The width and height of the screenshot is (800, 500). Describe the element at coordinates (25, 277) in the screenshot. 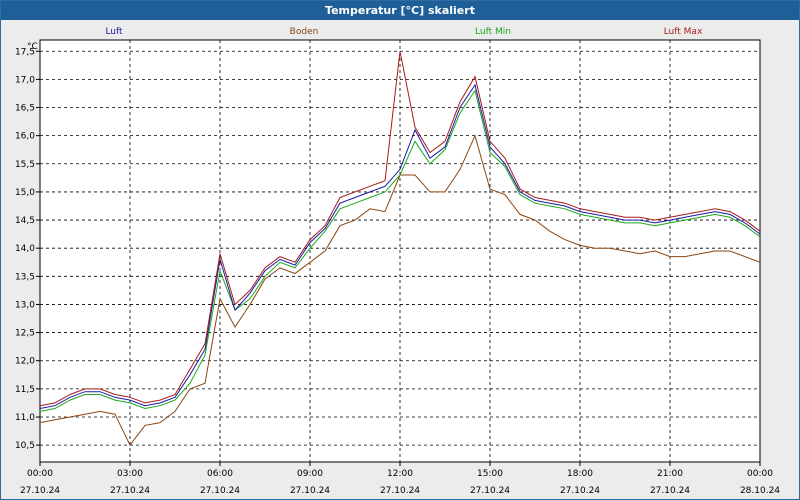

I see `y-tick-label: 13,5` at that location.